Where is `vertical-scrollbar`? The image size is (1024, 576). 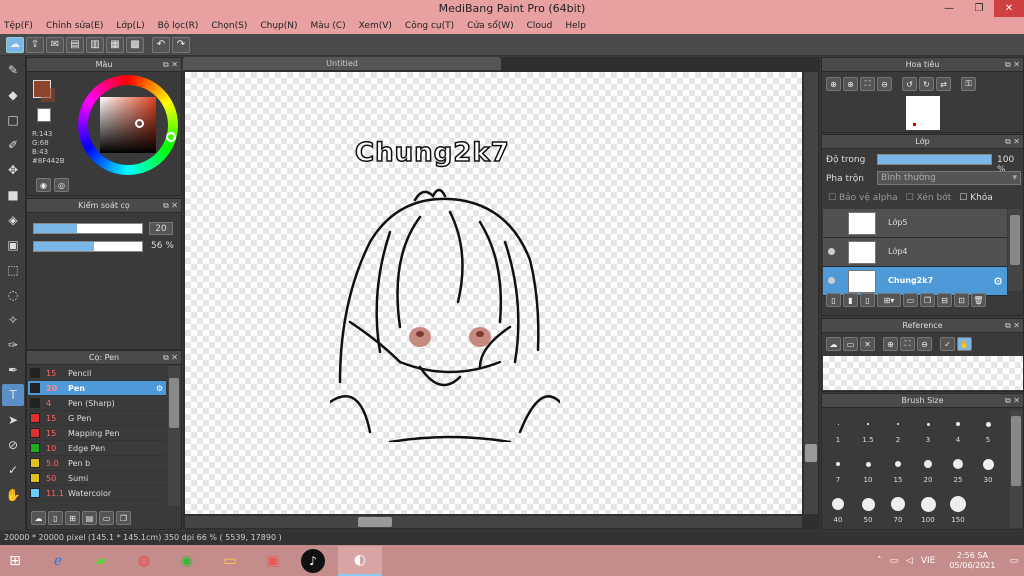 vertical-scrollbar is located at coordinates (811, 293).